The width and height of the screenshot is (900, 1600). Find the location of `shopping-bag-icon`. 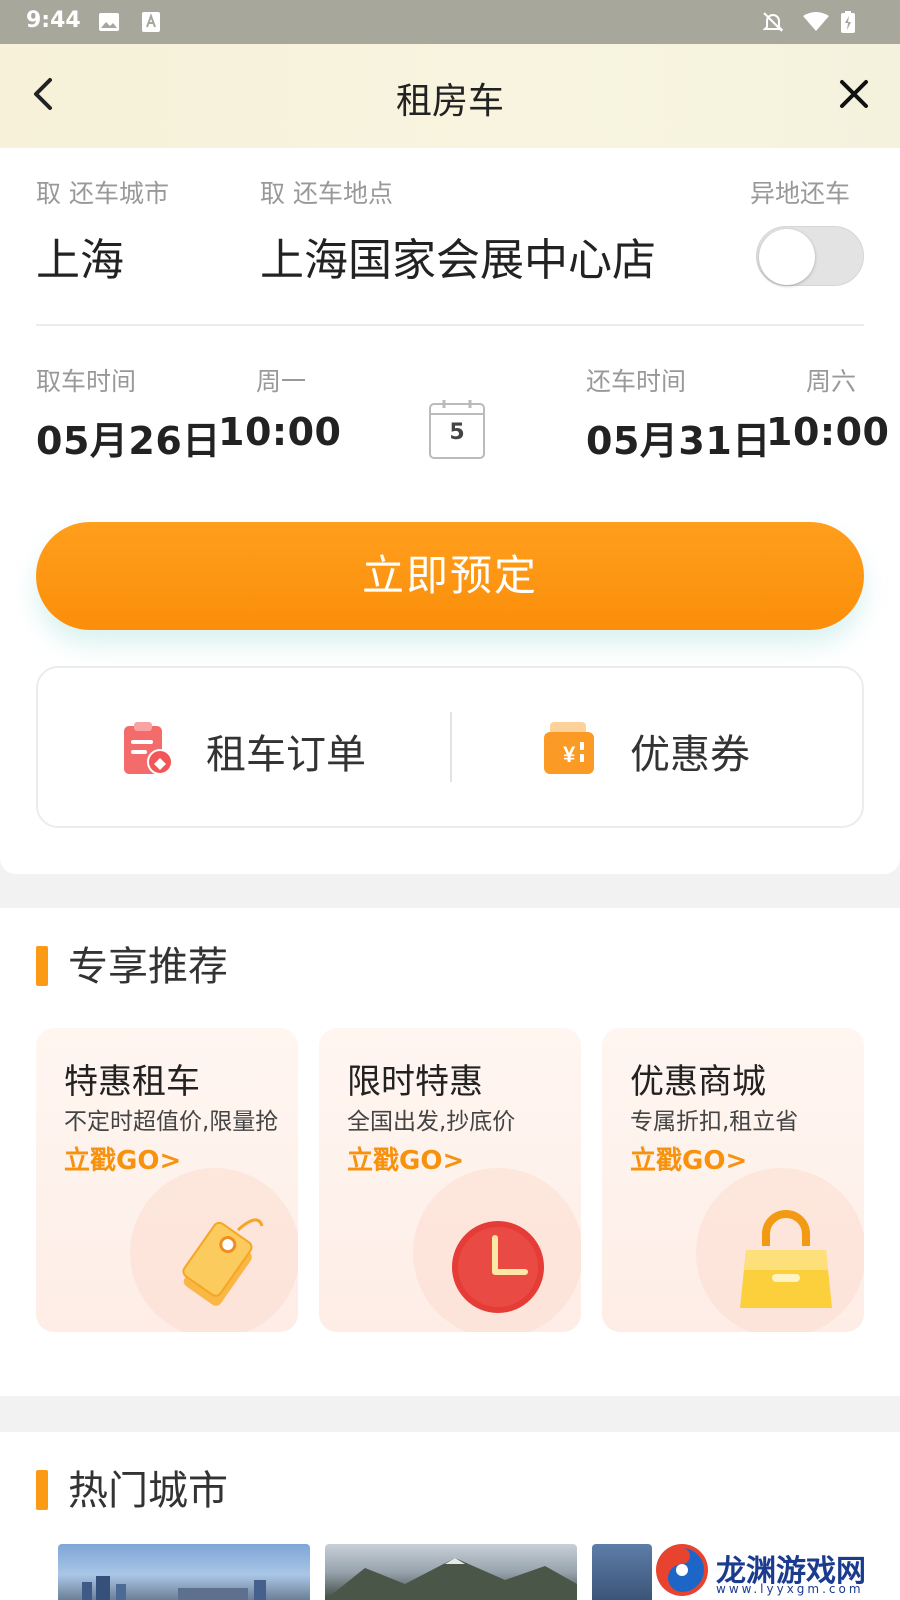

shopping-bag-icon is located at coordinates (786, 1259).